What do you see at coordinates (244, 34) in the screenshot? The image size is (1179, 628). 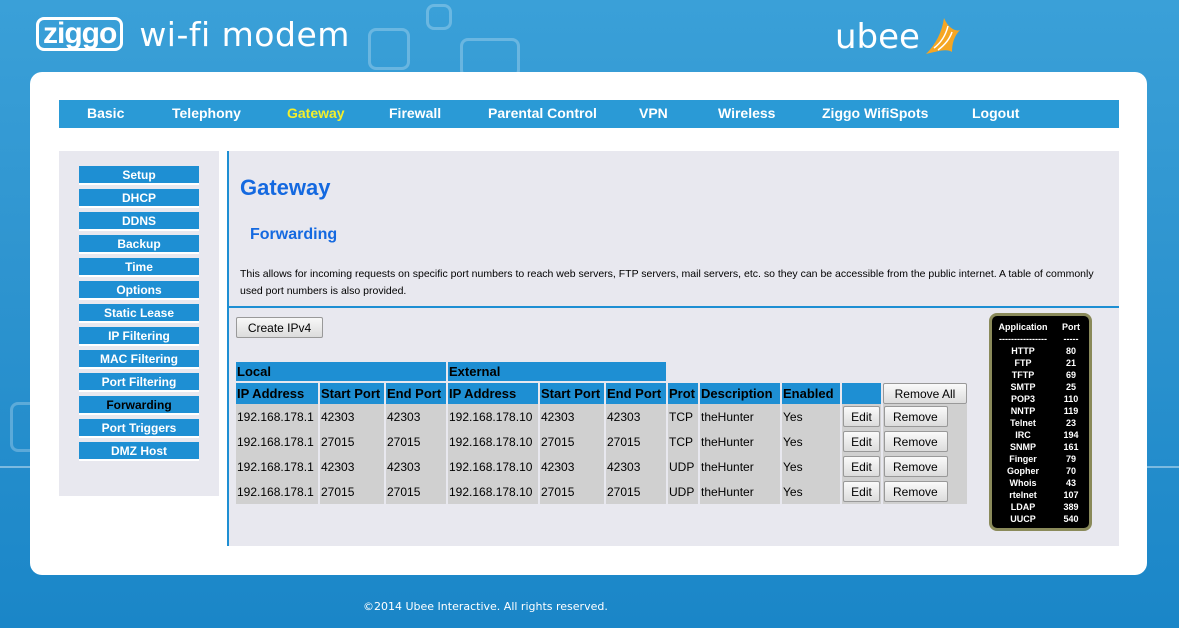 I see `product-title: wi-fi modem` at bounding box center [244, 34].